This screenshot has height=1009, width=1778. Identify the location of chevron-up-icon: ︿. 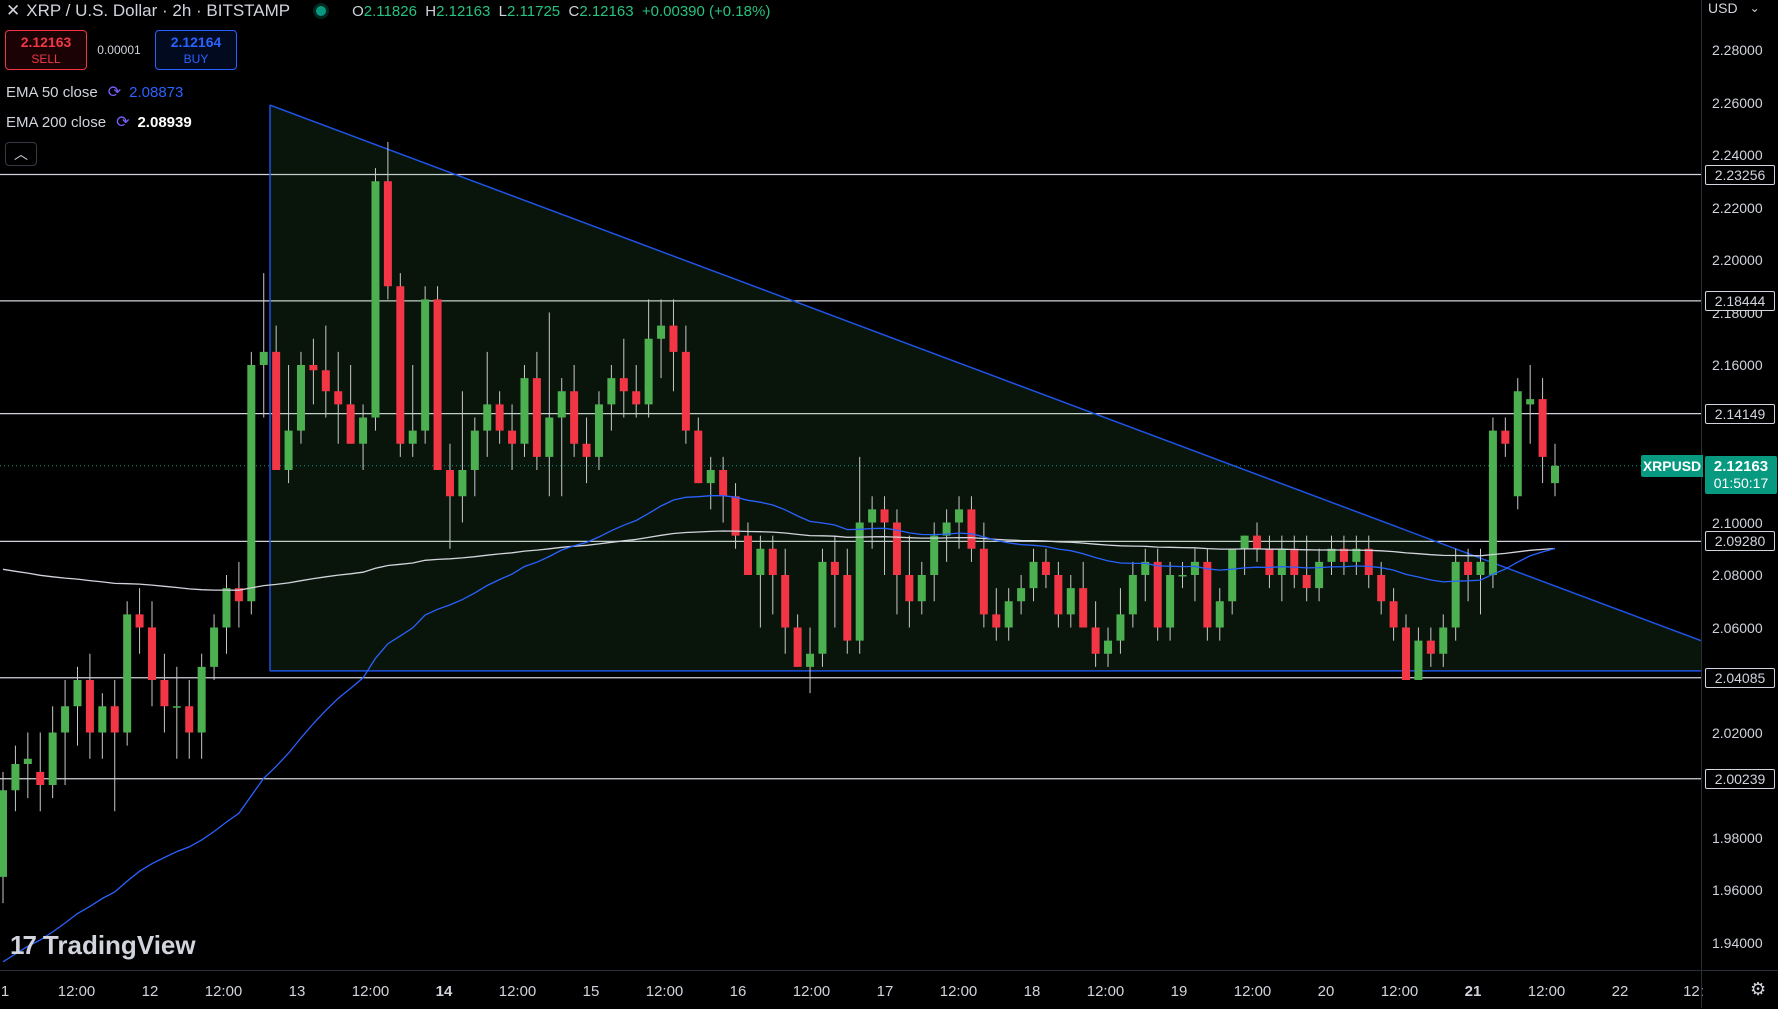
(21, 154).